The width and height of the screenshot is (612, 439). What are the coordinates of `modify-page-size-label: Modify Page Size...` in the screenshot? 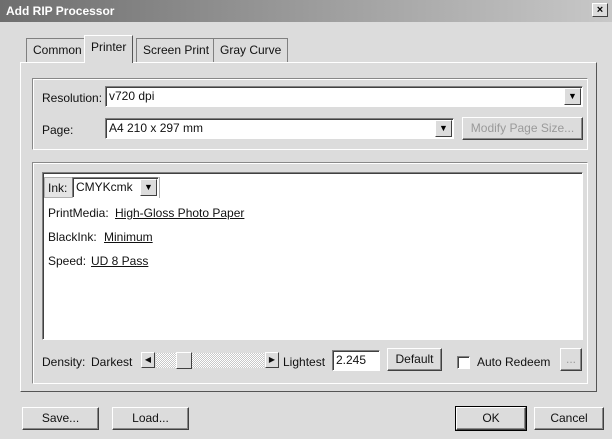 It's located at (522, 128).